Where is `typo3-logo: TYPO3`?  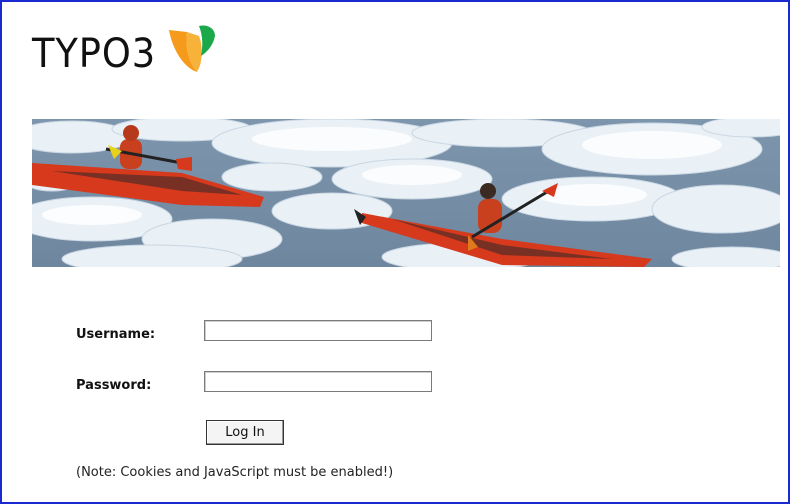 typo3-logo: TYPO3 is located at coordinates (124, 52).